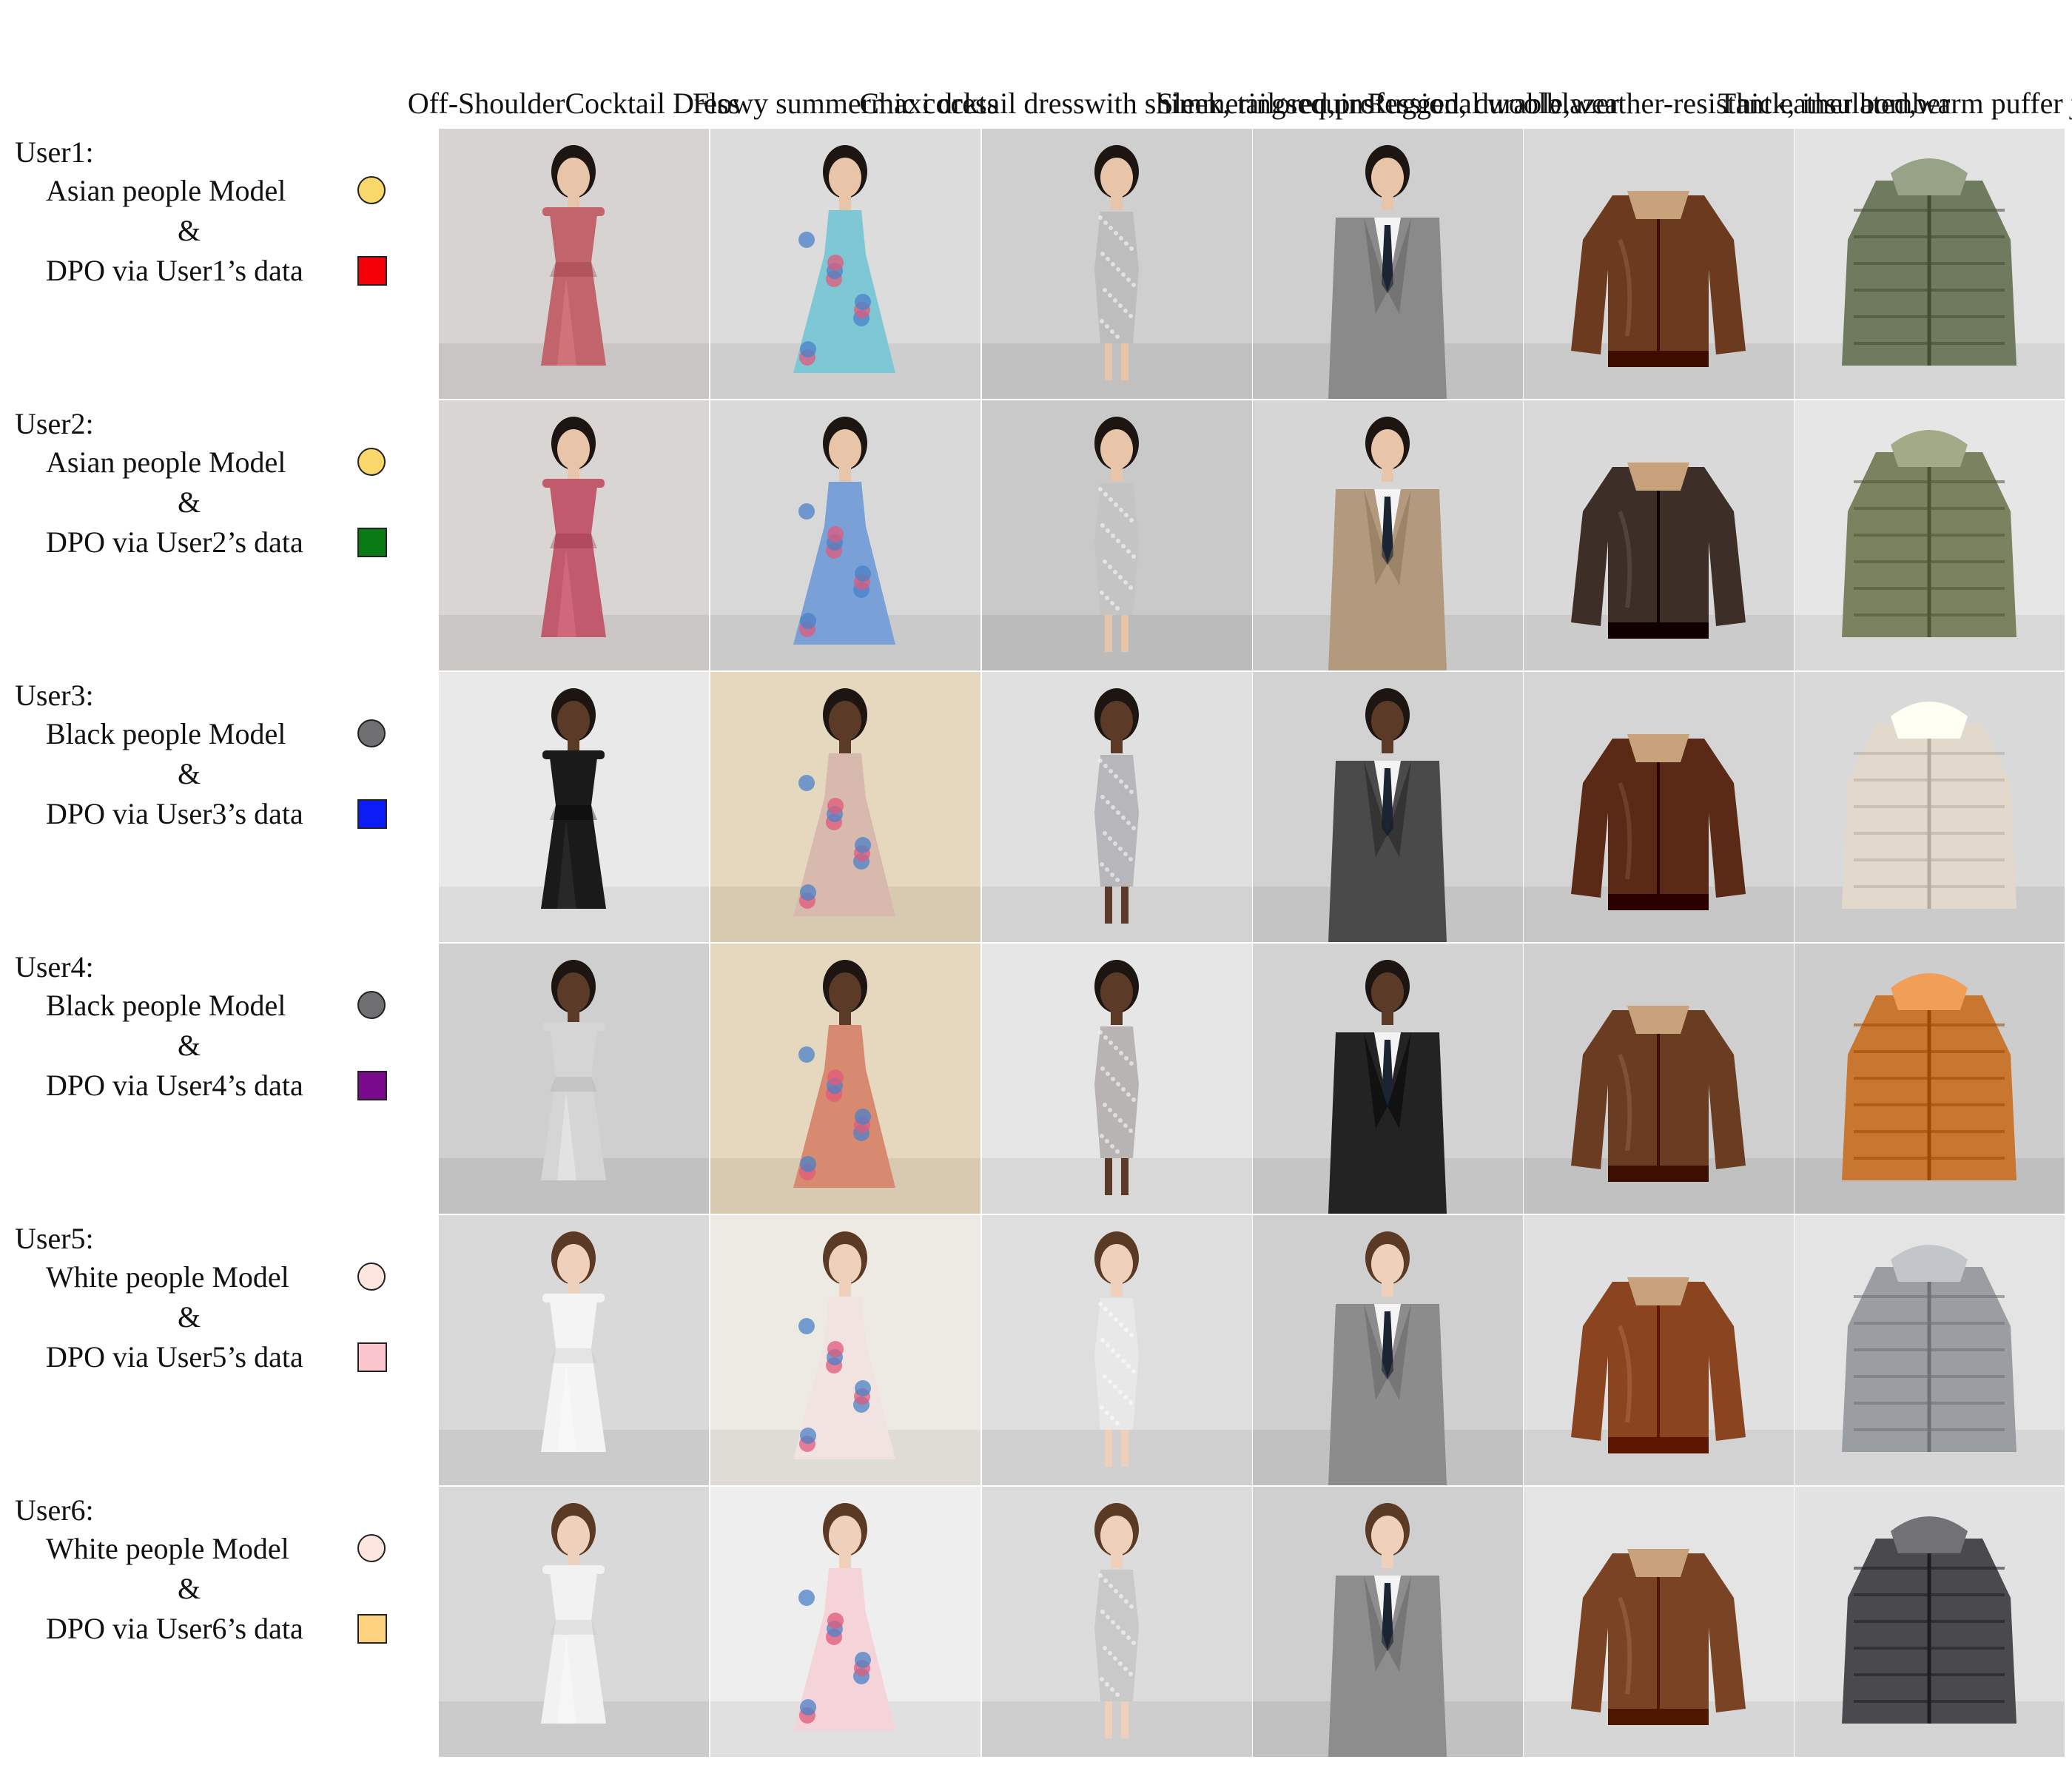 The image size is (2072, 1765). I want to click on column-header-1: Off-Shoulder Cocktail Dress, so click(574, 64).